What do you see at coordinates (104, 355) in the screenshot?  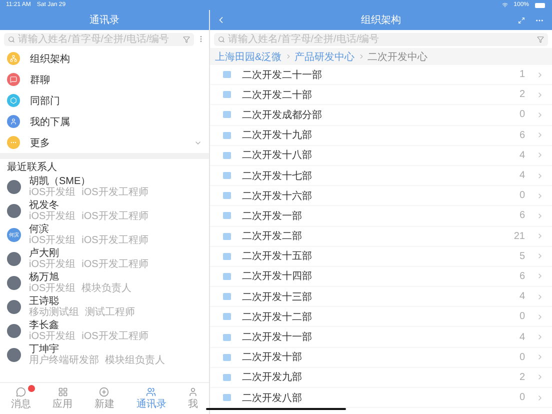 I see `contact-item: 丁坤宇 用户终端研发部 模块组负责人` at bounding box center [104, 355].